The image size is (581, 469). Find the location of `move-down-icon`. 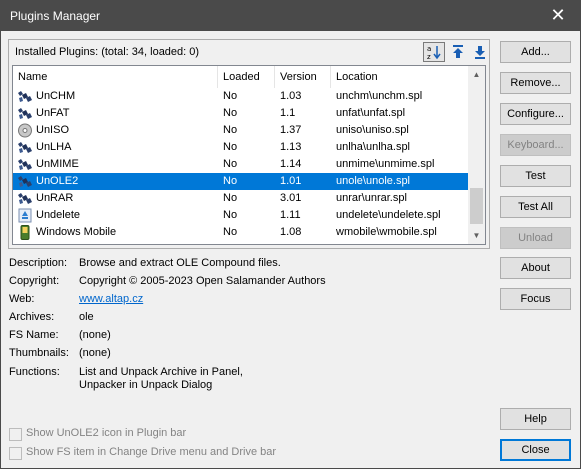

move-down-icon is located at coordinates (480, 52).